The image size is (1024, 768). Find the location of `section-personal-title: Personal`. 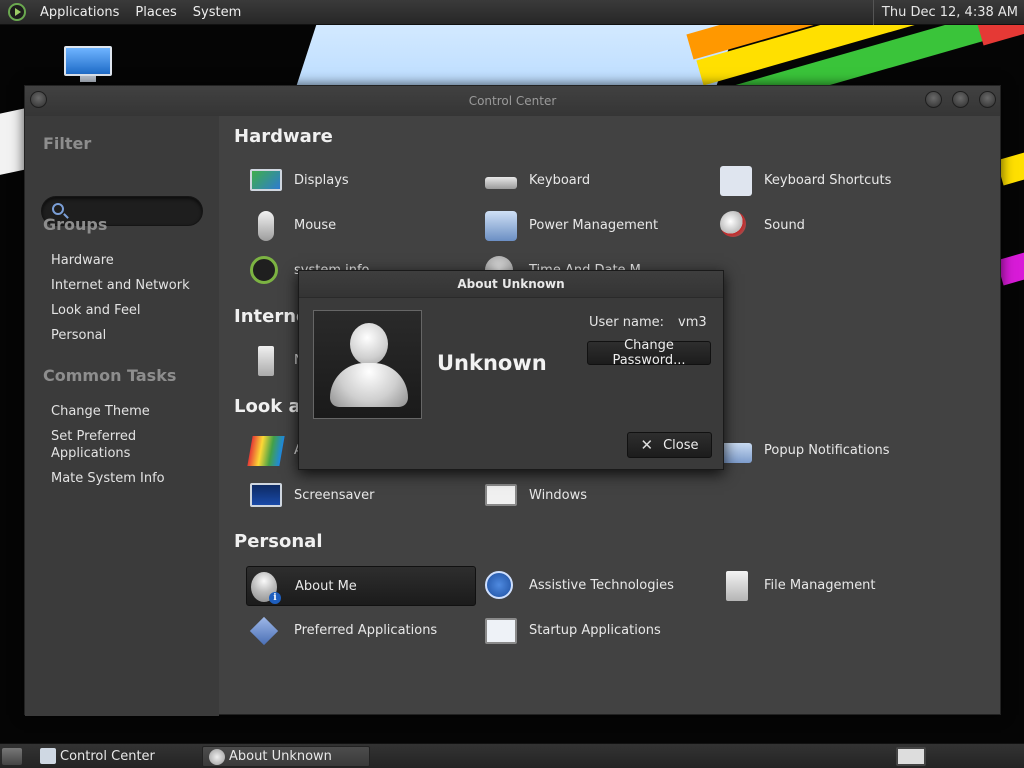

section-personal-title: Personal is located at coordinates (278, 541).